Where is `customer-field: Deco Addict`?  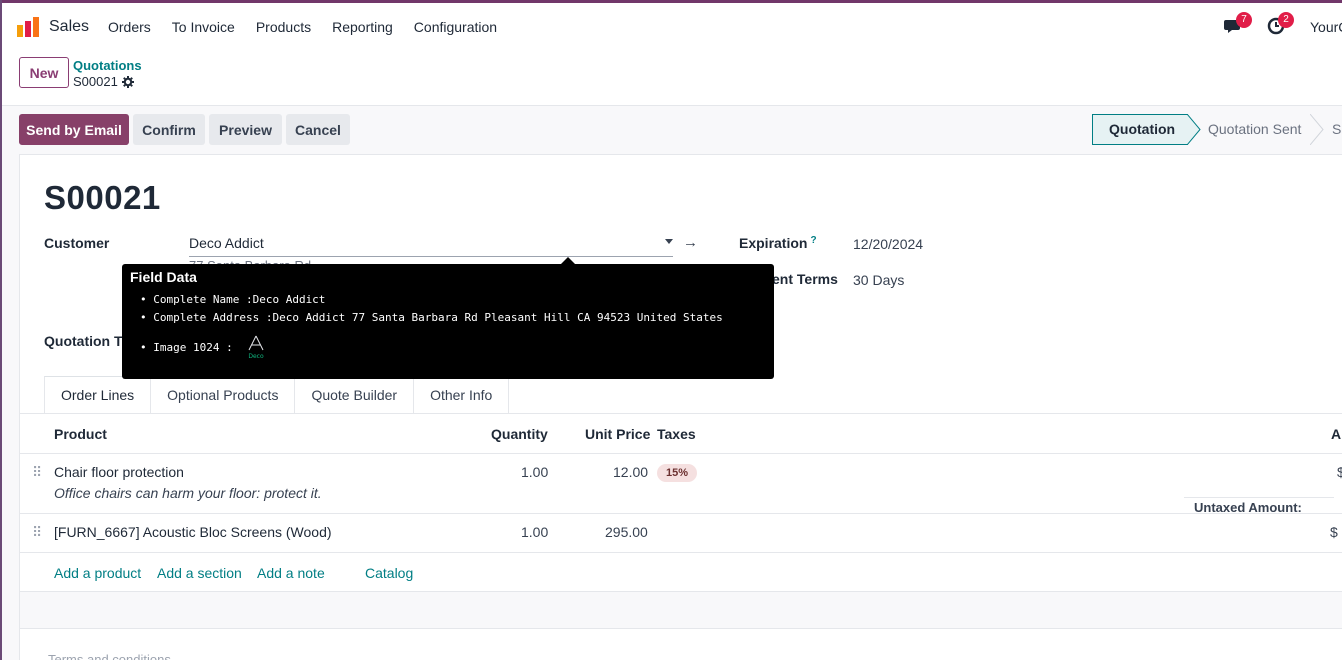
customer-field: Deco Addict is located at coordinates (431, 246).